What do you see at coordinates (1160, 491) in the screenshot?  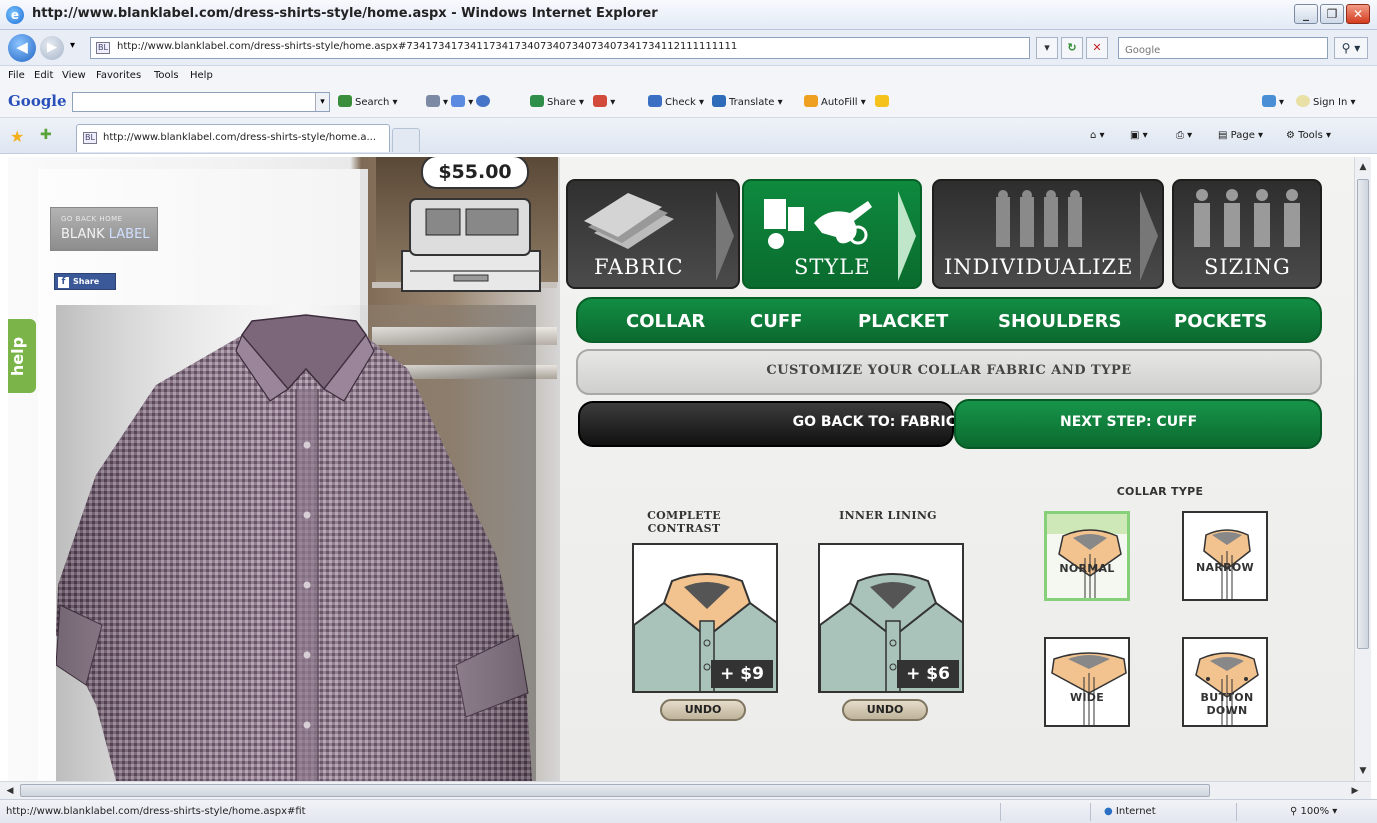 I see `collar-type-title: COLLAR TYPE` at bounding box center [1160, 491].